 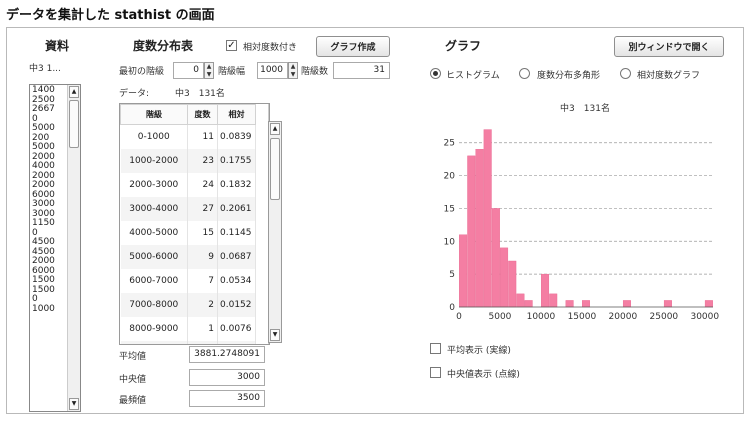 What do you see at coordinates (452, 308) in the screenshot?
I see `y-tick-label: 0` at bounding box center [452, 308].